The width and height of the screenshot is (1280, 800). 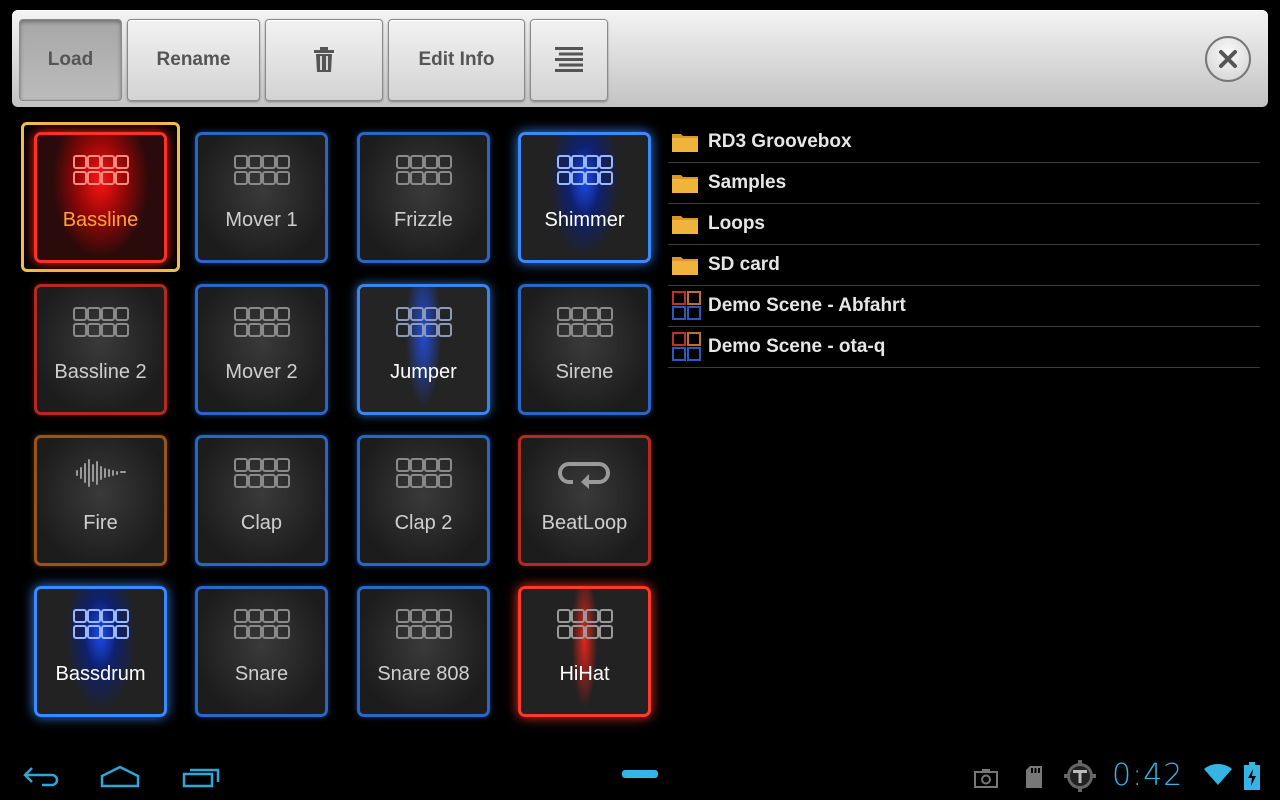 I want to click on list-item-label: Samples, so click(x=747, y=182).